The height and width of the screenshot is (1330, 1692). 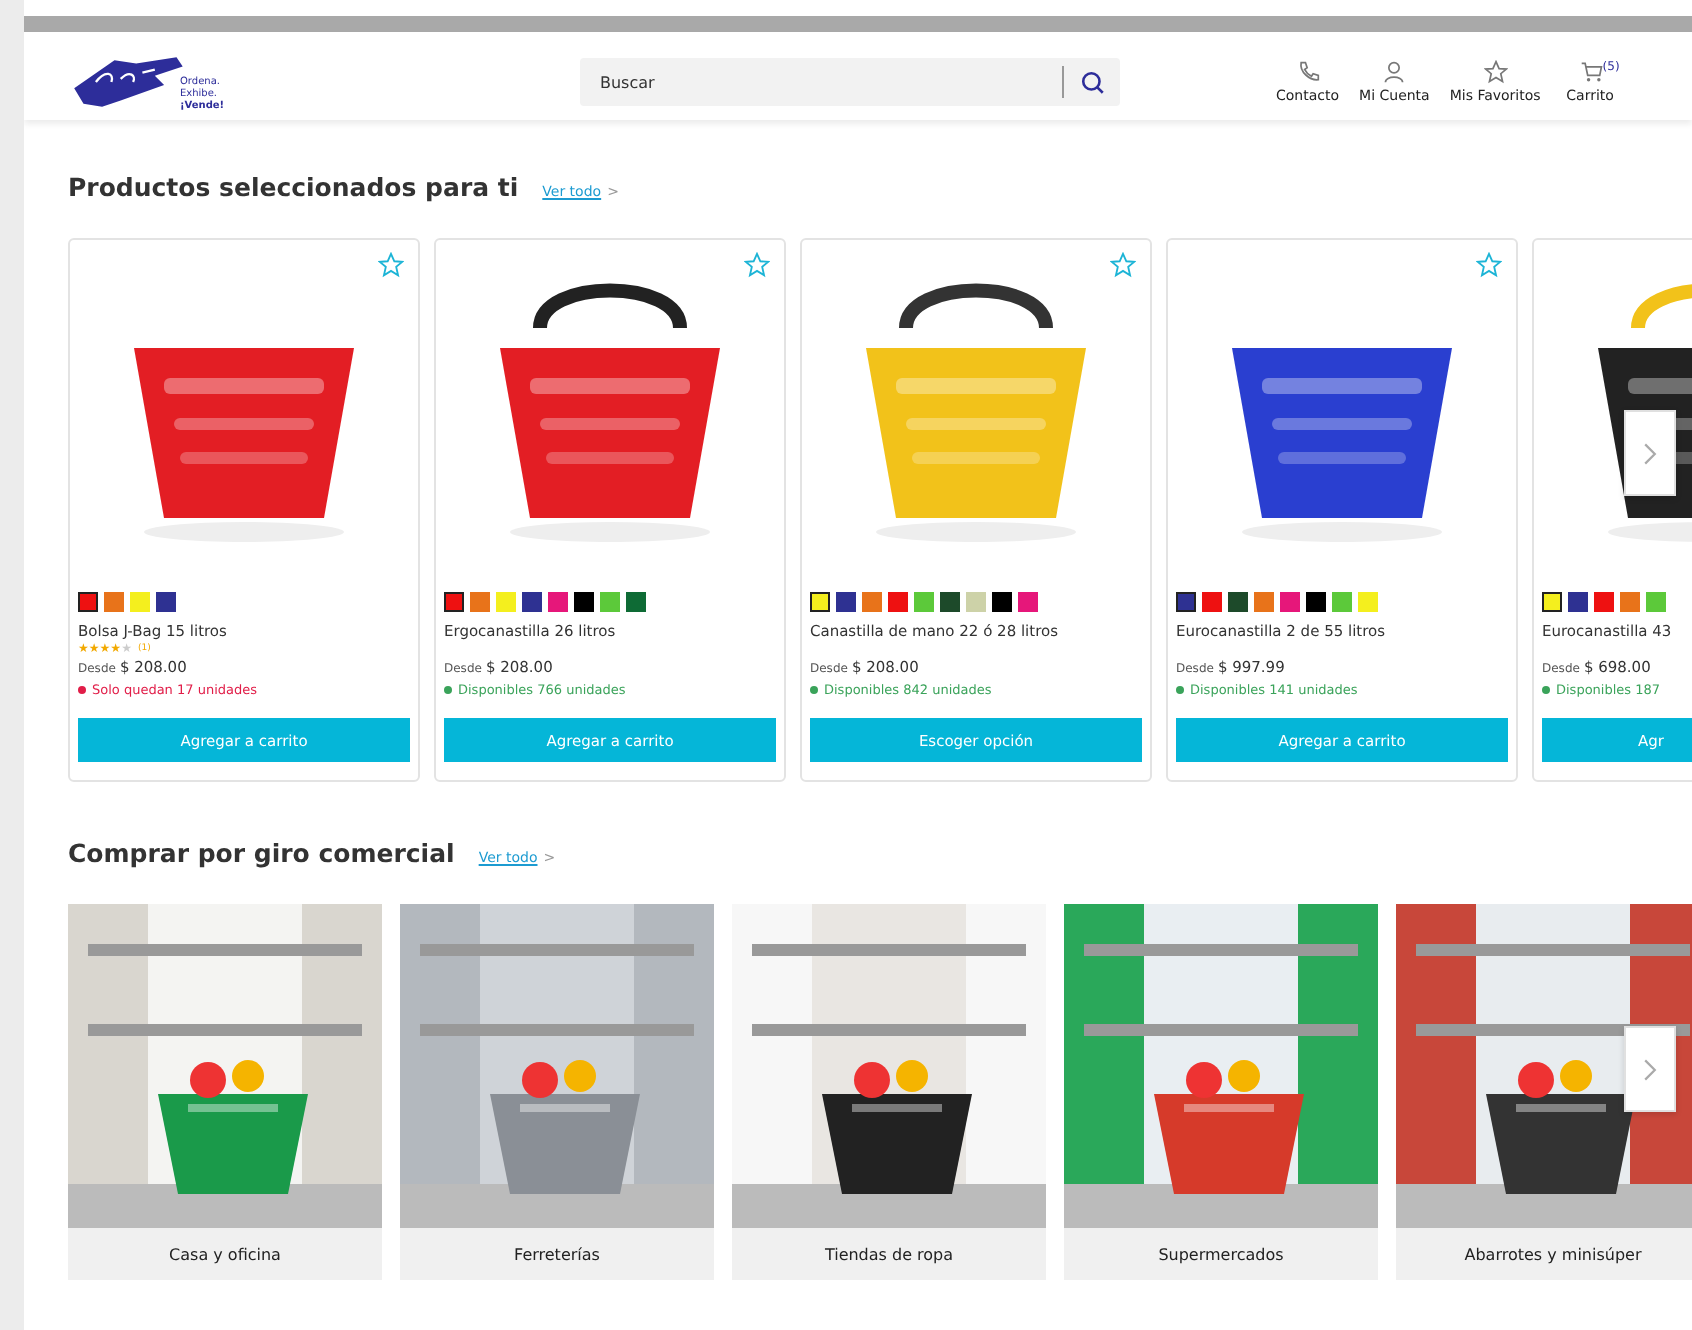 I want to click on search-bar: Buscar, so click(x=850, y=82).